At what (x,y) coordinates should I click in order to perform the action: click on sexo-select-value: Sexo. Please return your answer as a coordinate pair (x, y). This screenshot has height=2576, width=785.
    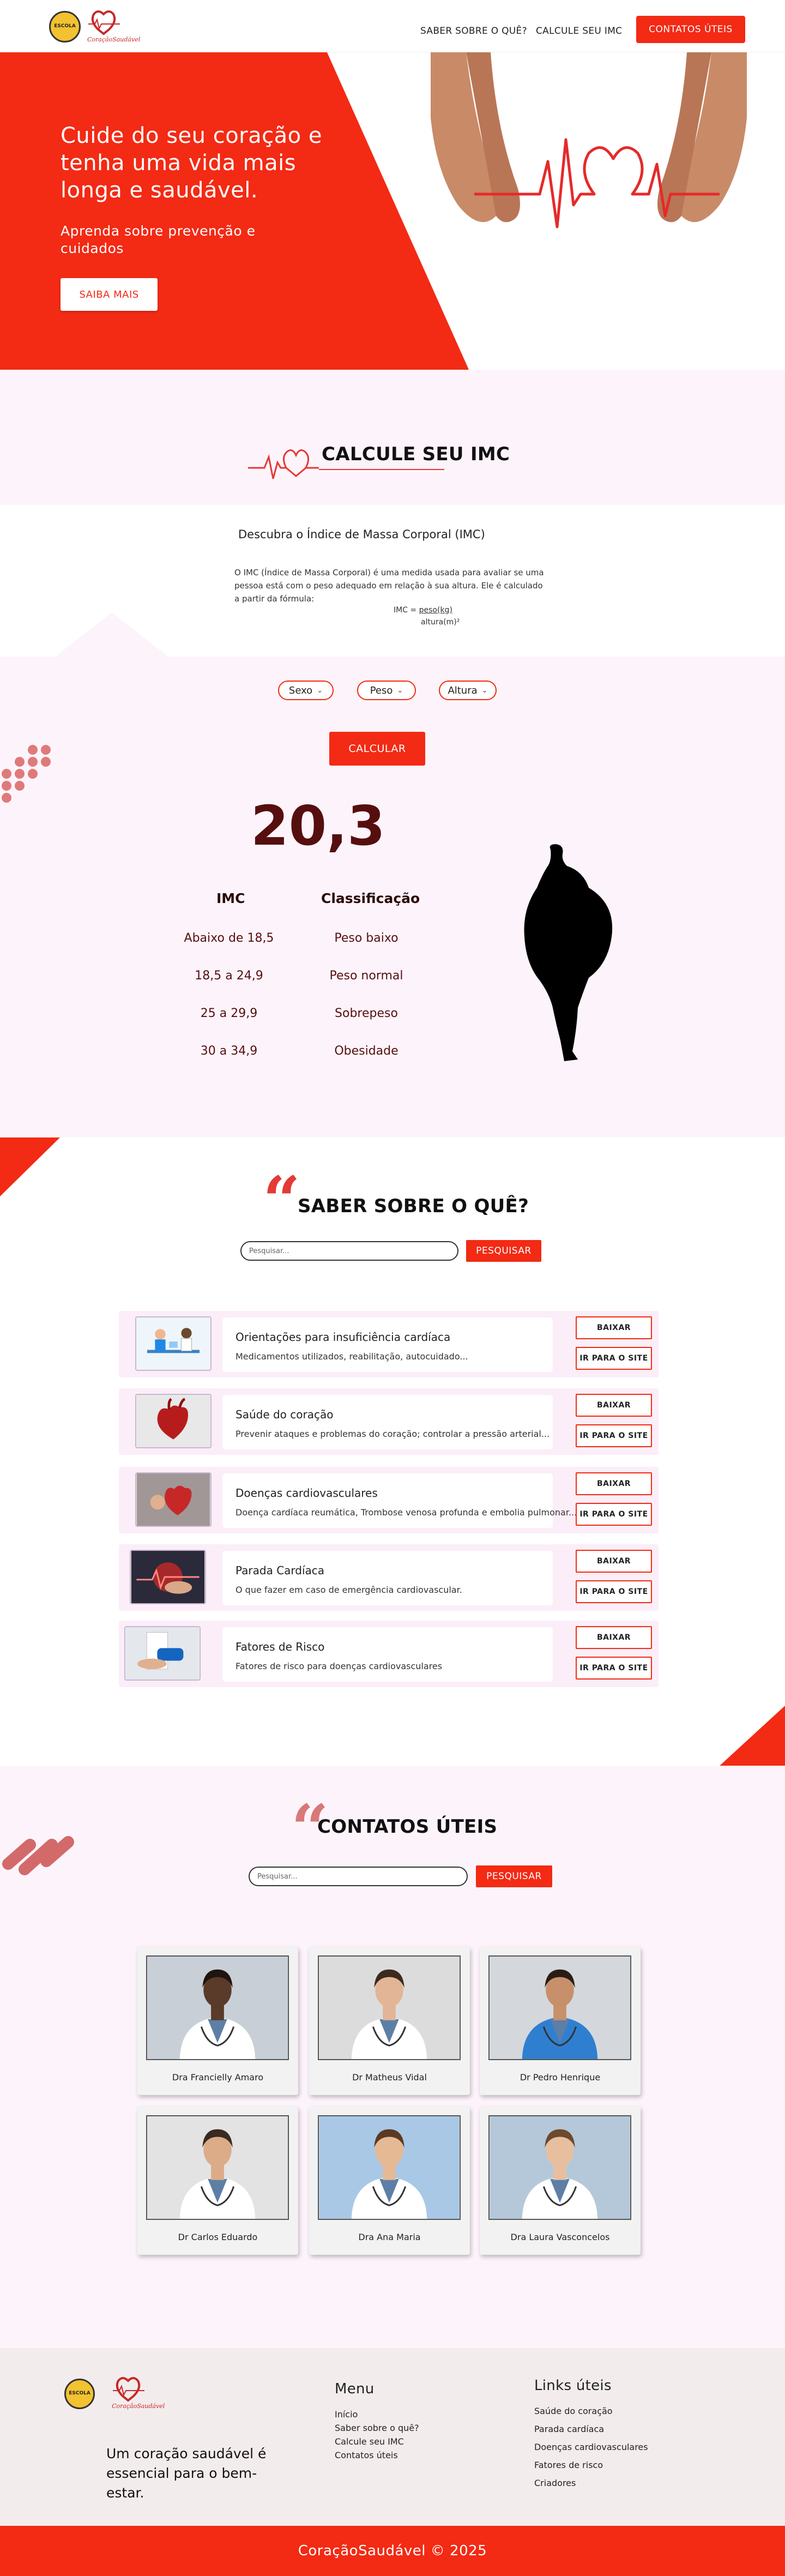
    Looking at the image, I should click on (300, 690).